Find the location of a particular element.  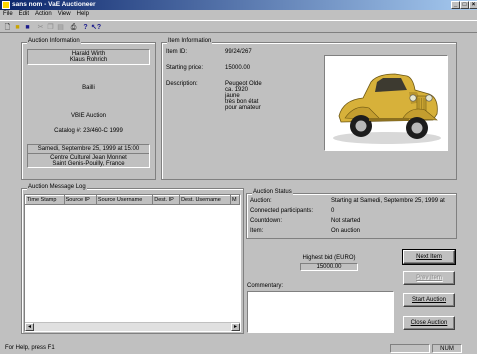

firm-name: Bailli is located at coordinates (88, 88).